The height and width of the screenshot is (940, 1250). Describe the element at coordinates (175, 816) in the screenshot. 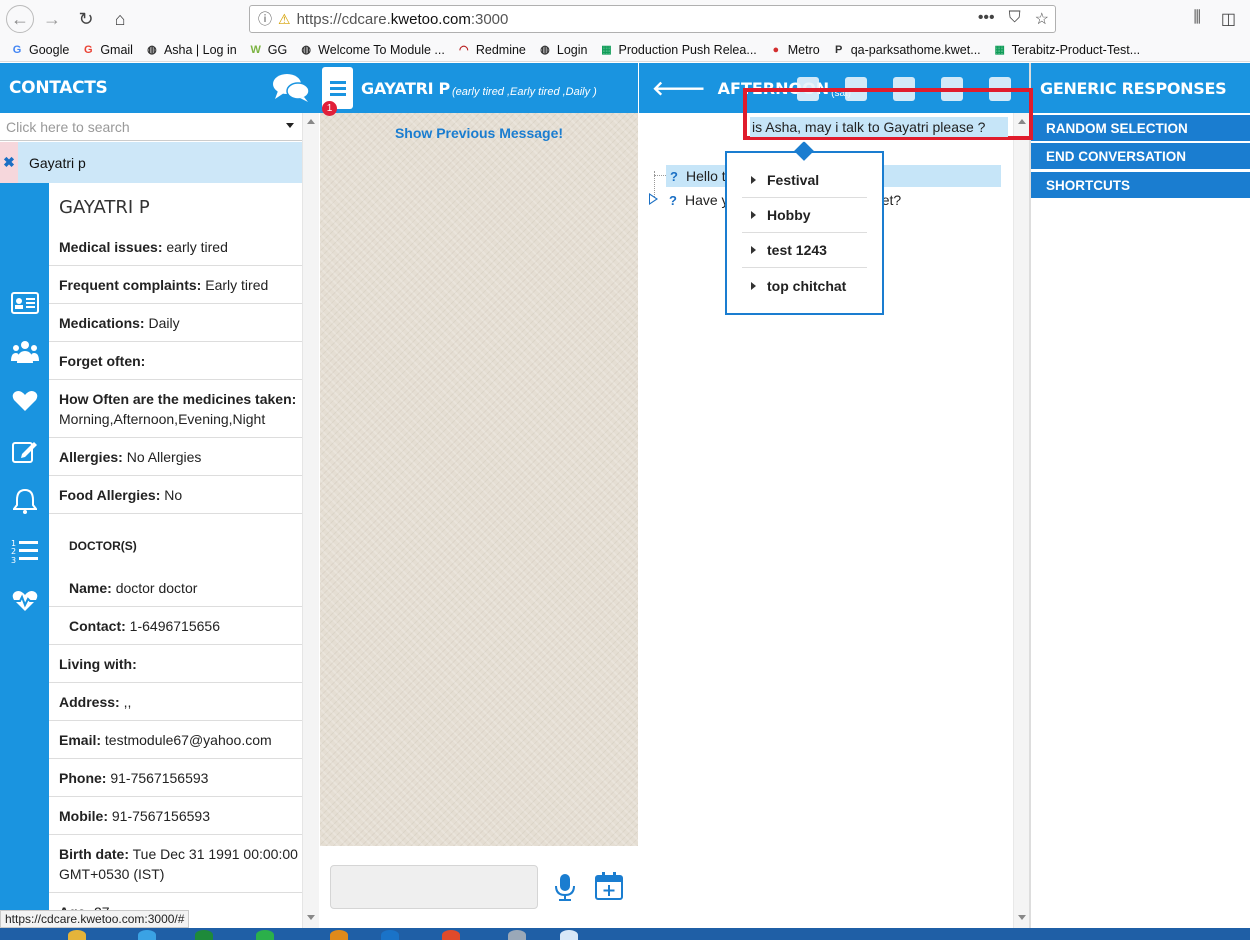

I see `profile-field: Mobile: 91-7567156593` at that location.